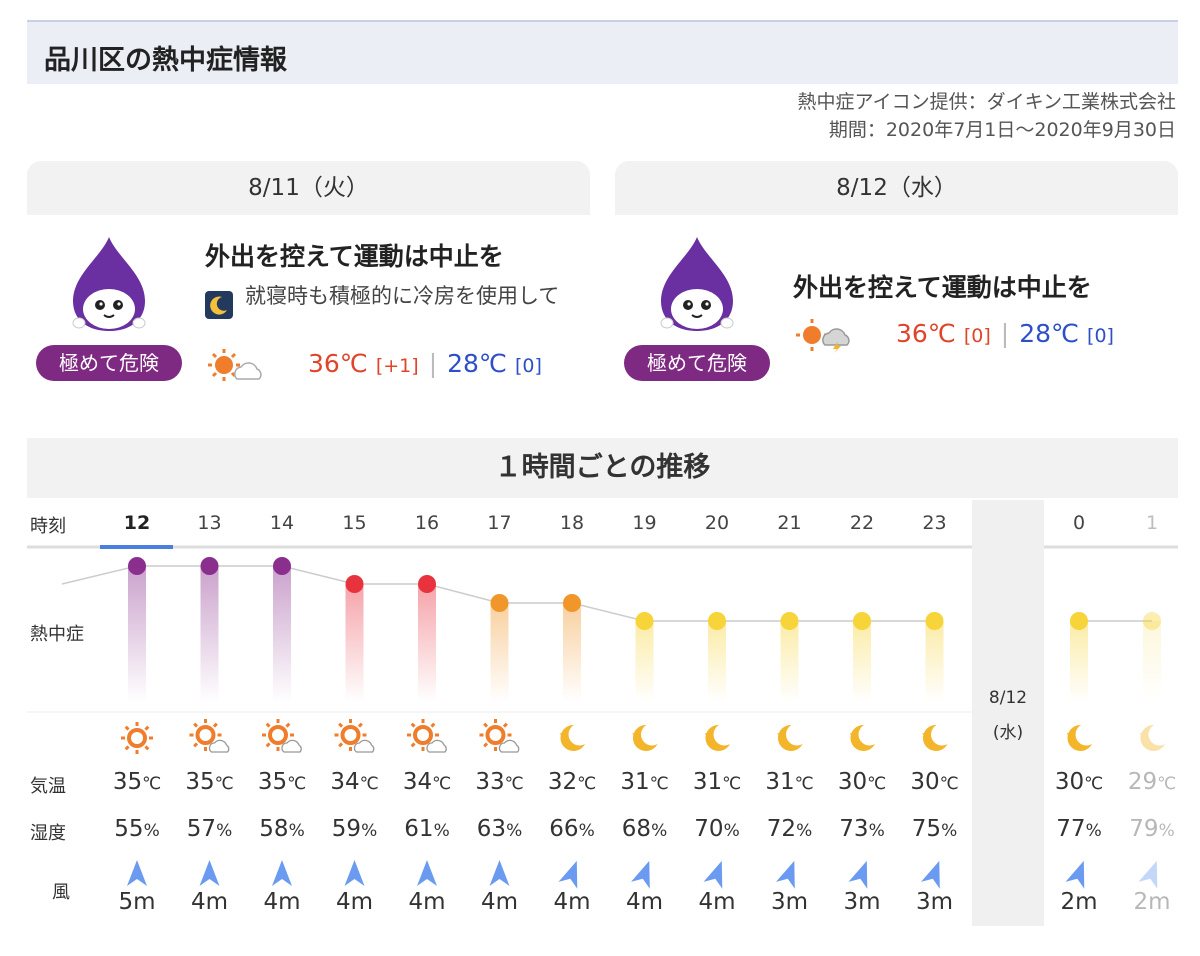  I want to click on night-advice: 就寝時も積極的に冷房を使用して, so click(402, 296).